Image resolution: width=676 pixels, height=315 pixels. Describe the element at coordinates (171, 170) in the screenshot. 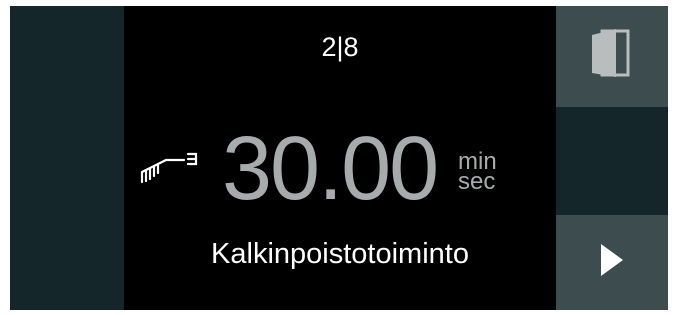

I see `descaling-brush-icon` at that location.